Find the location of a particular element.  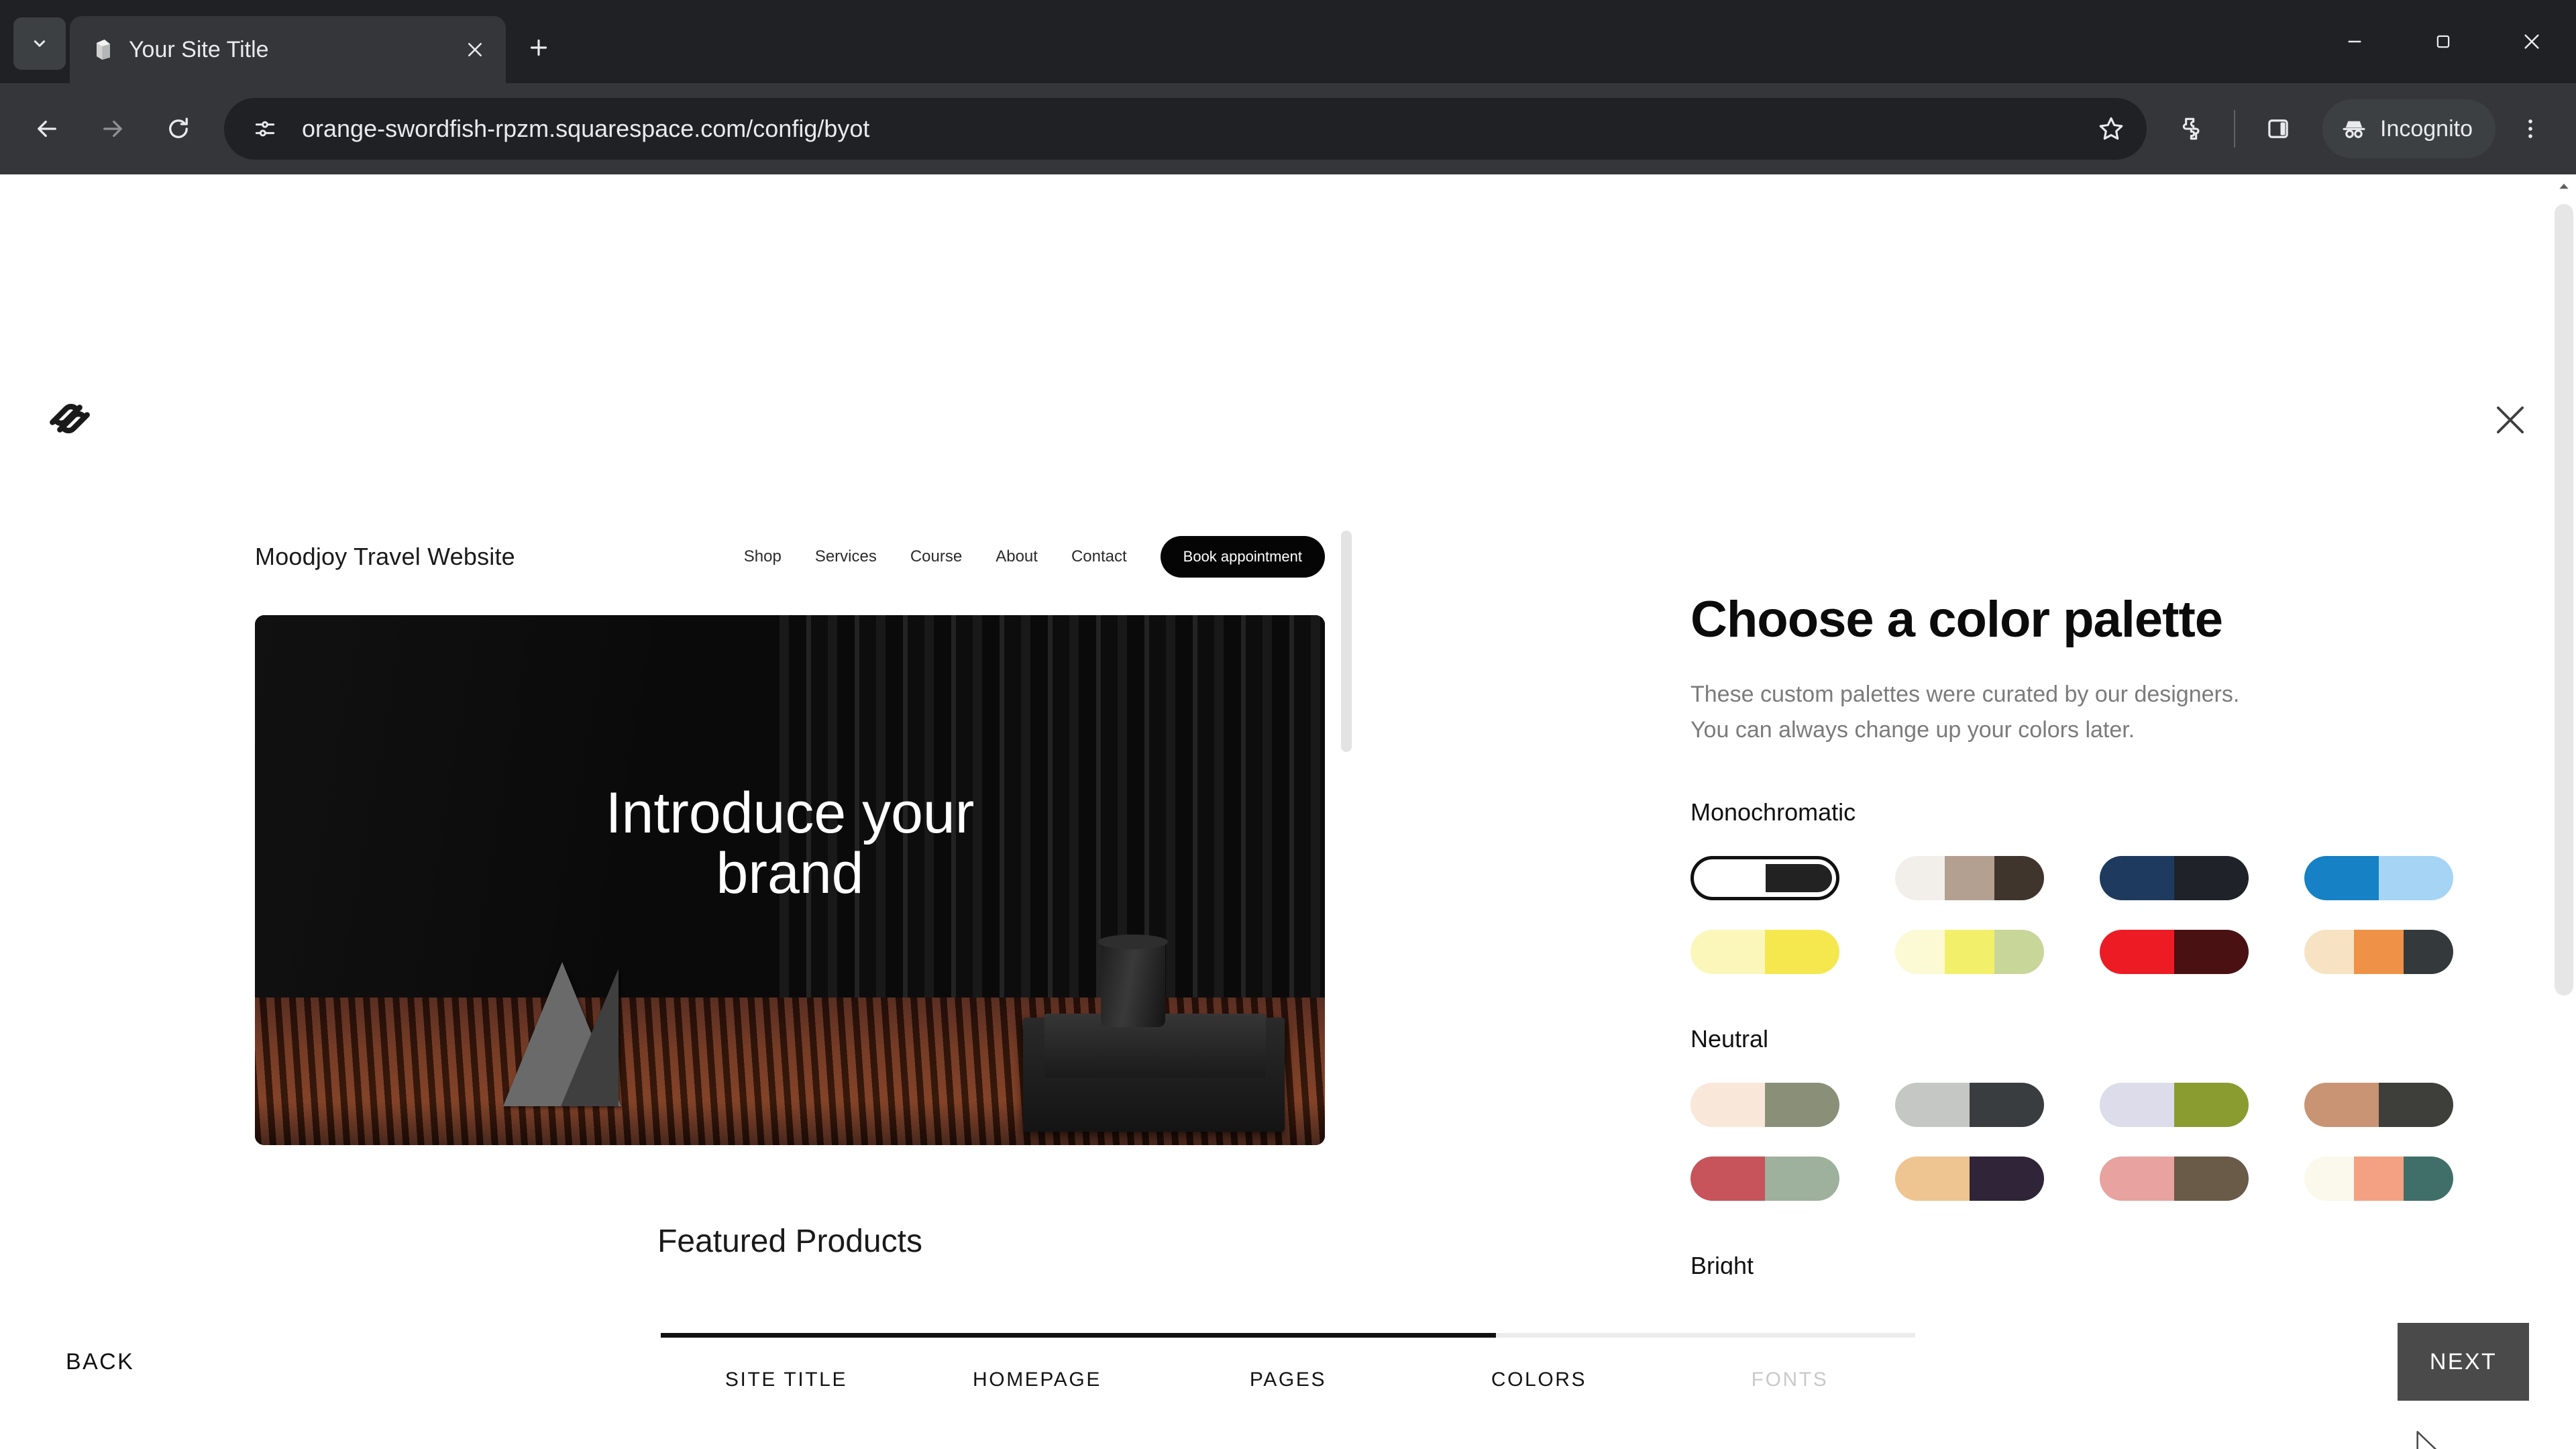

site-settings-button is located at coordinates (265, 129).